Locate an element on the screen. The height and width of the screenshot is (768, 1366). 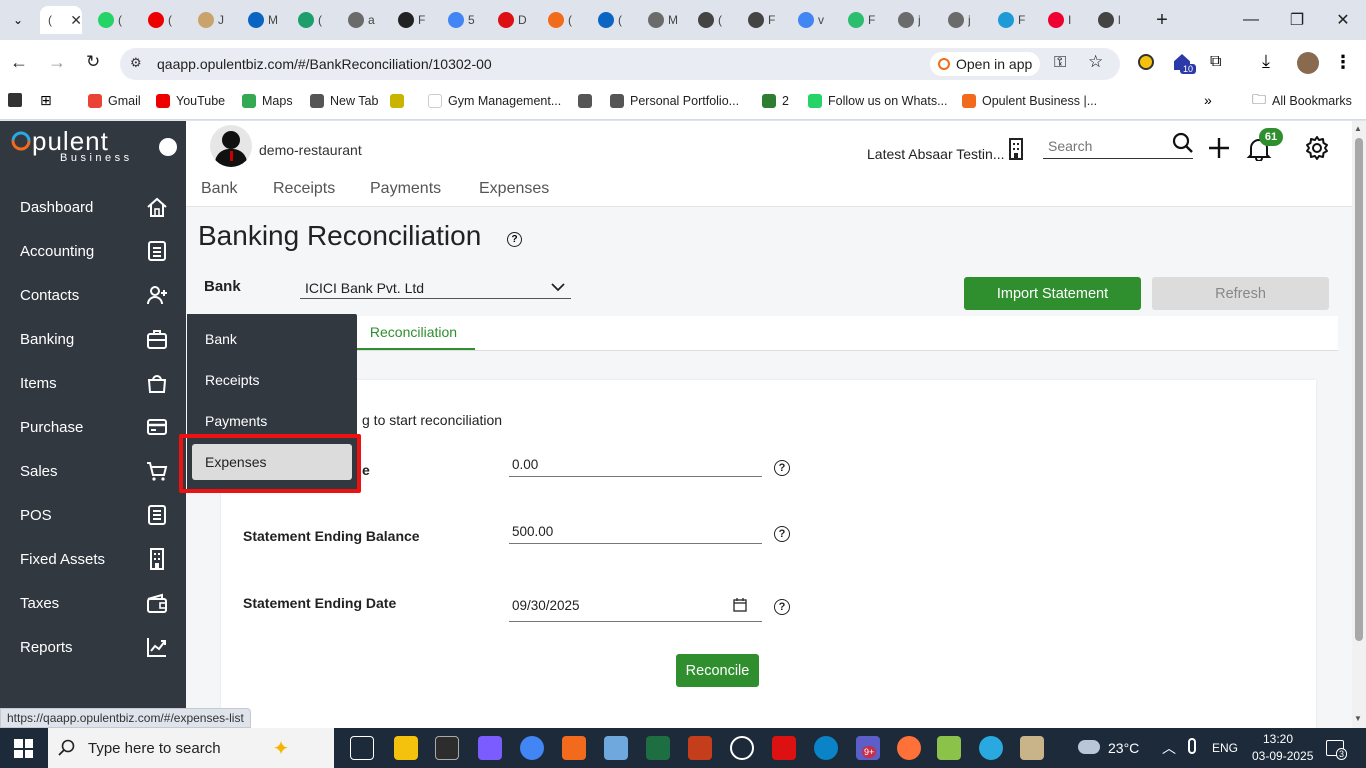
taskbar-search: Type here to search ✦ is located at coordinates (191, 748).